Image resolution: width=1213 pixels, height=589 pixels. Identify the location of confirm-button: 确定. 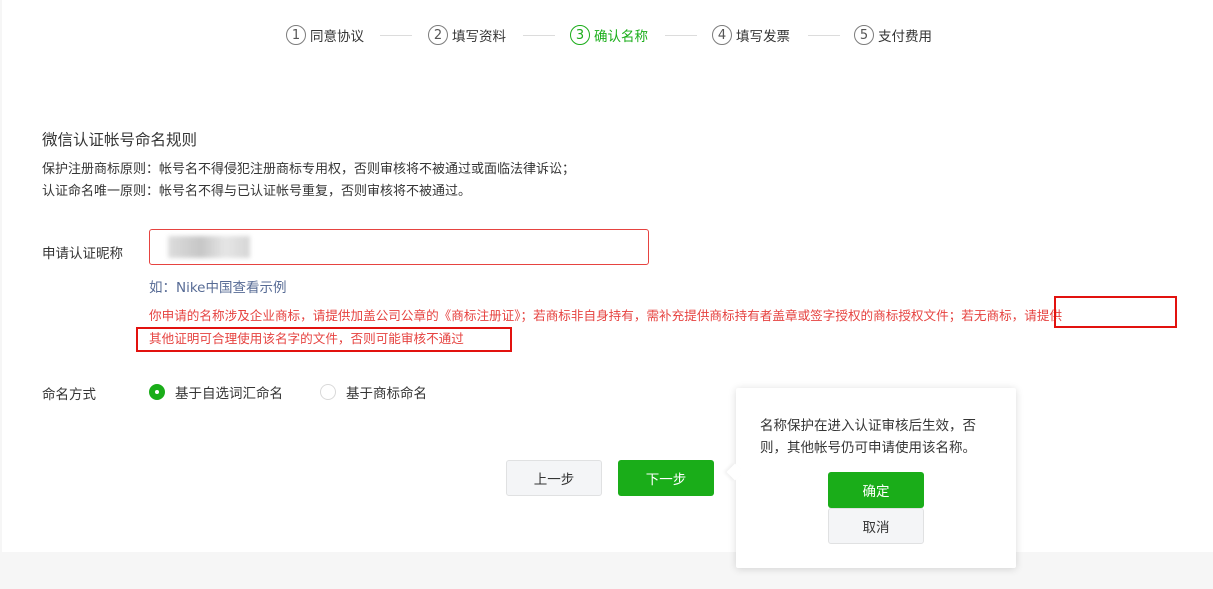
(876, 490).